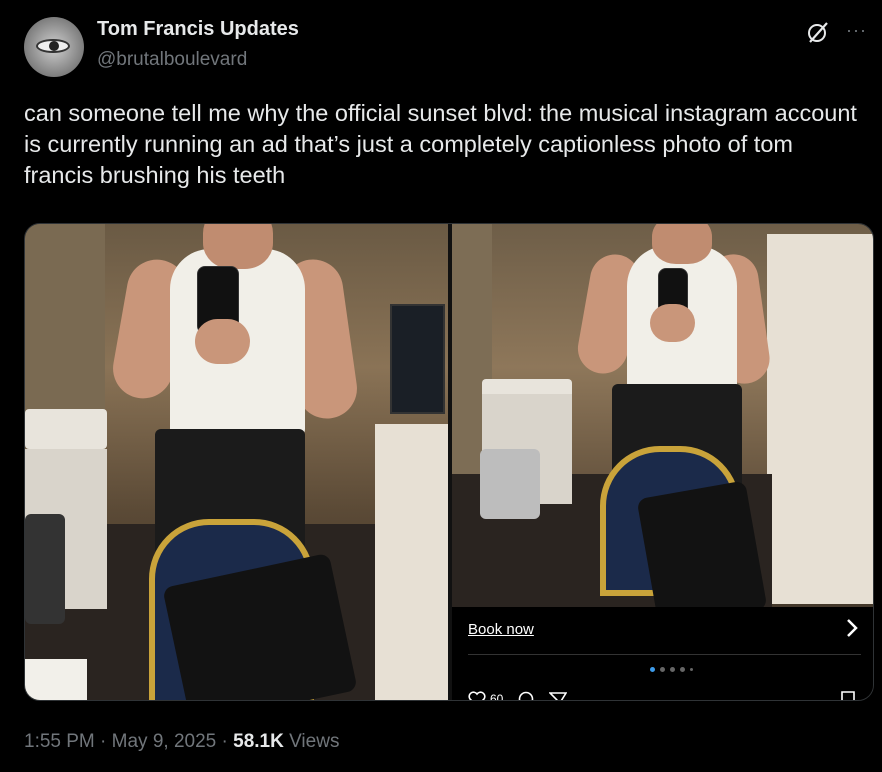 The height and width of the screenshot is (772, 882). I want to click on avatar-eye-image, so click(53, 46).